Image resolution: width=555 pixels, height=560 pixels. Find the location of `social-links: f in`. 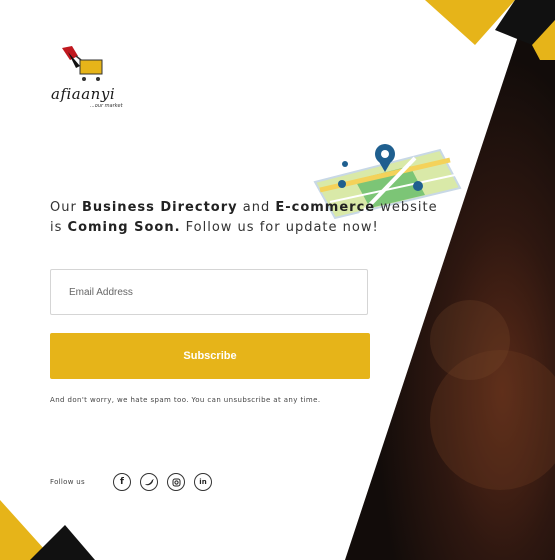

social-links: f in is located at coordinates (162, 482).